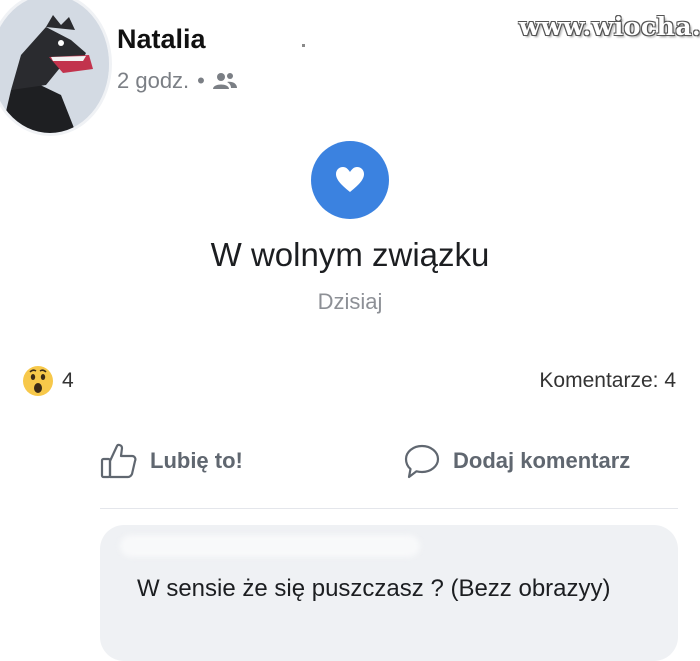 The image size is (700, 661). What do you see at coordinates (350, 254) in the screenshot?
I see `life-event-title: W wolnym związku` at bounding box center [350, 254].